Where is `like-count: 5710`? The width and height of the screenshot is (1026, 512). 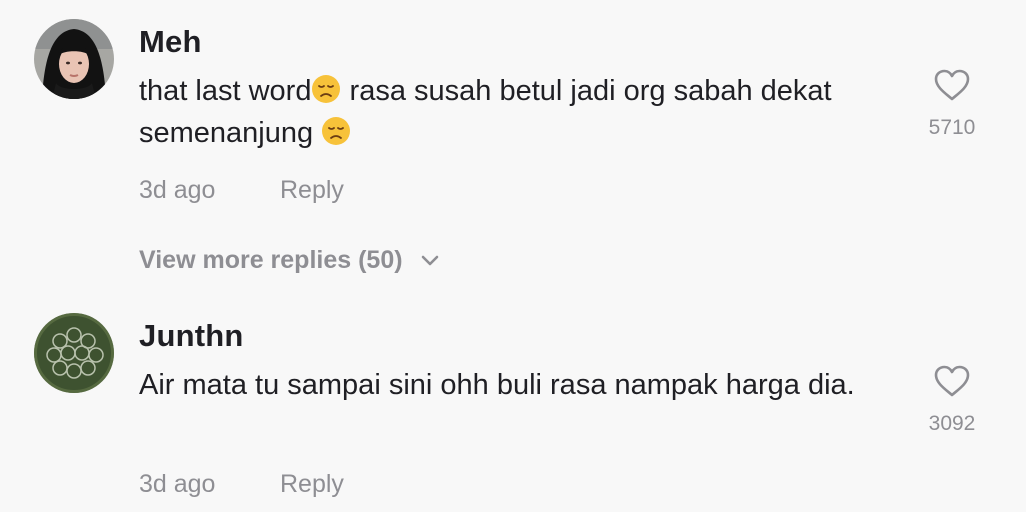 like-count: 5710 is located at coordinates (952, 127).